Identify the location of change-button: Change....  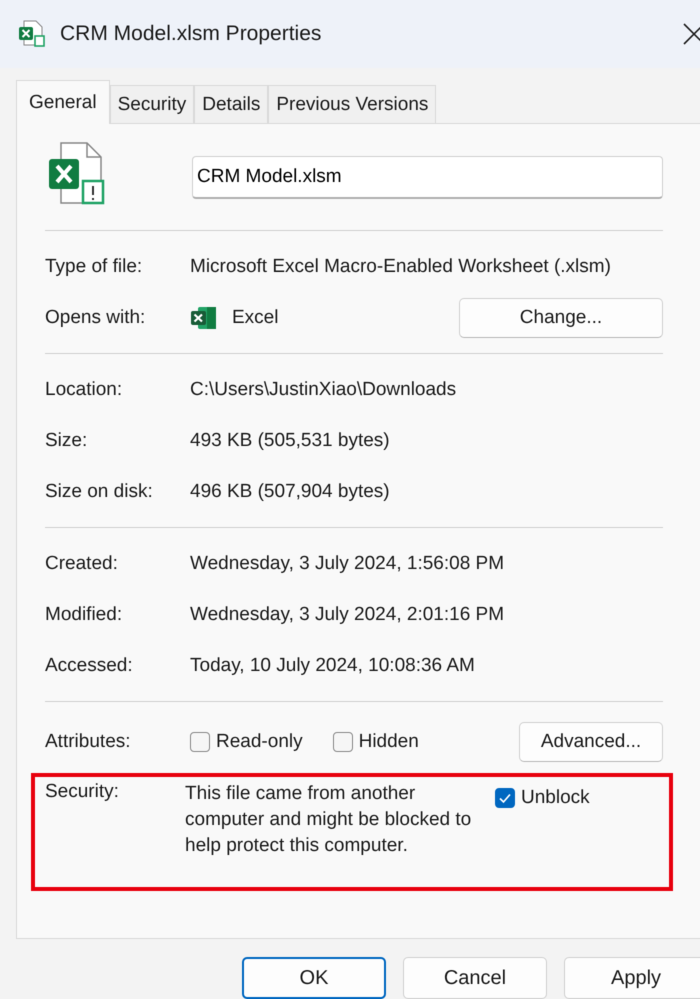
(561, 318).